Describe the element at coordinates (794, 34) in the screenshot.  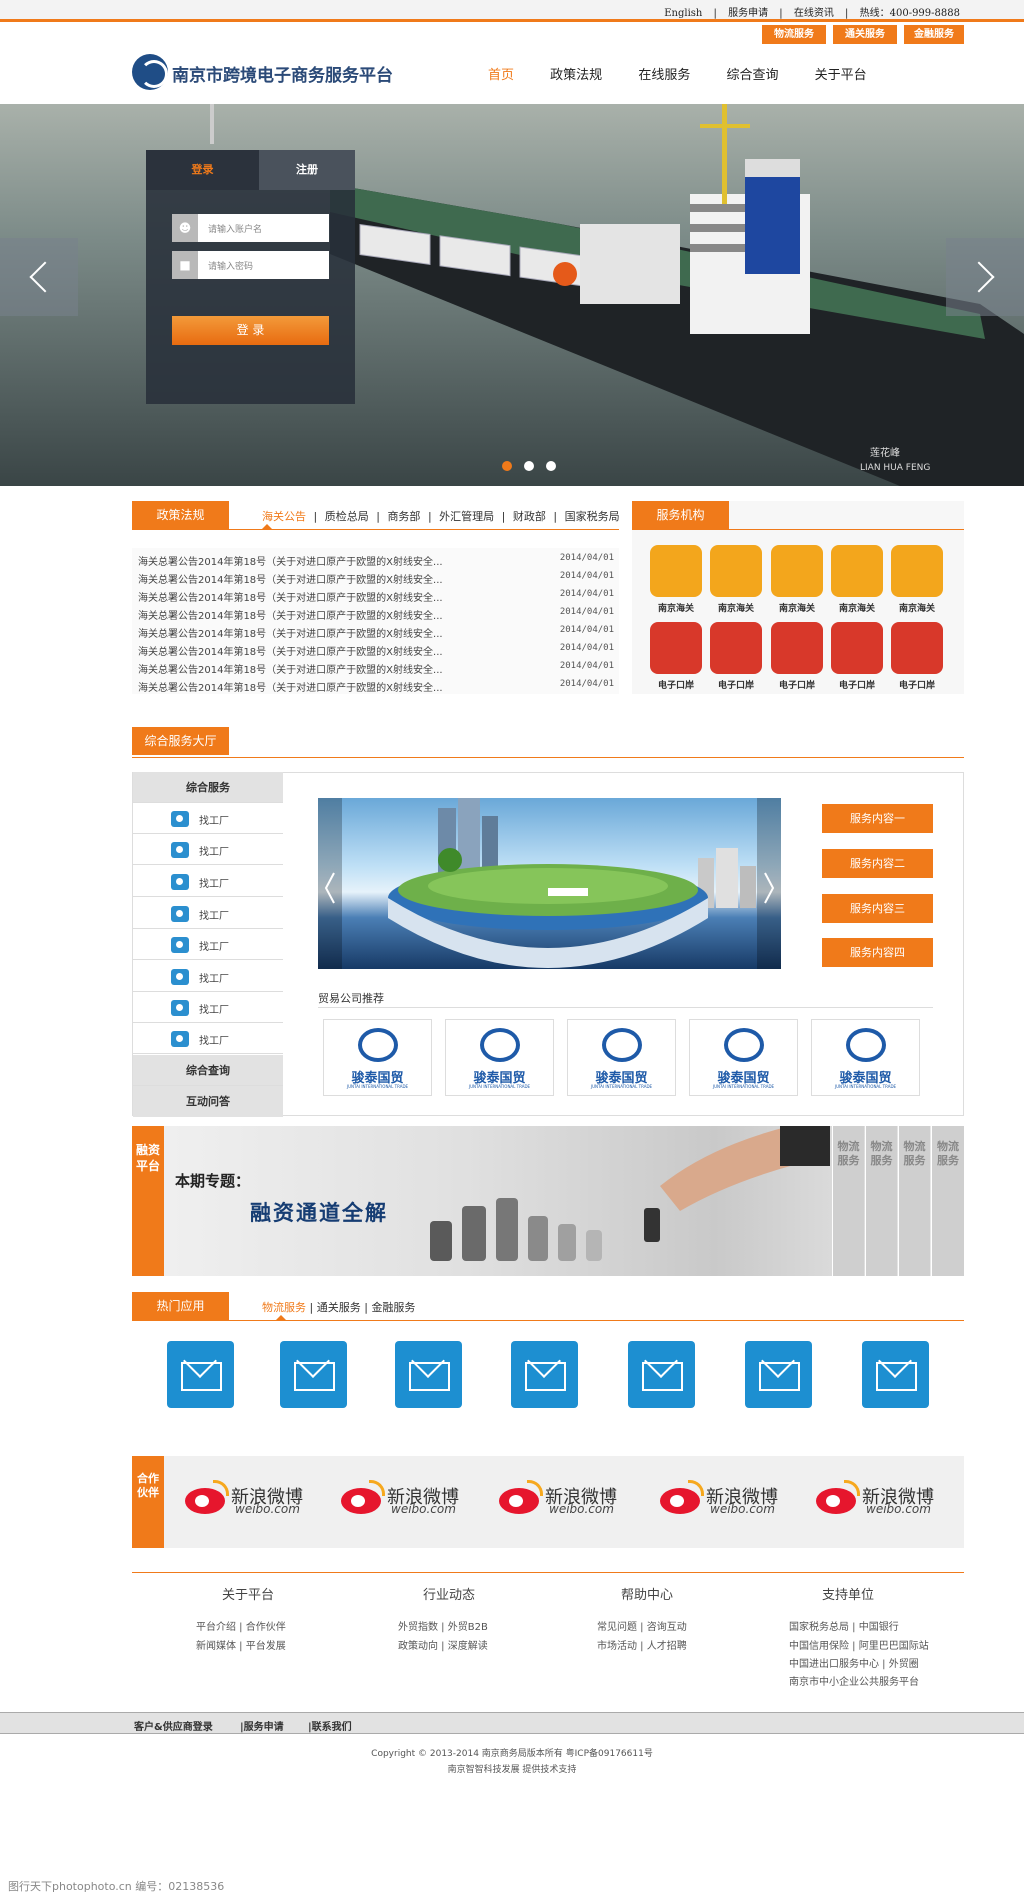
I see `logistics-service-tab: 物流服务` at that location.